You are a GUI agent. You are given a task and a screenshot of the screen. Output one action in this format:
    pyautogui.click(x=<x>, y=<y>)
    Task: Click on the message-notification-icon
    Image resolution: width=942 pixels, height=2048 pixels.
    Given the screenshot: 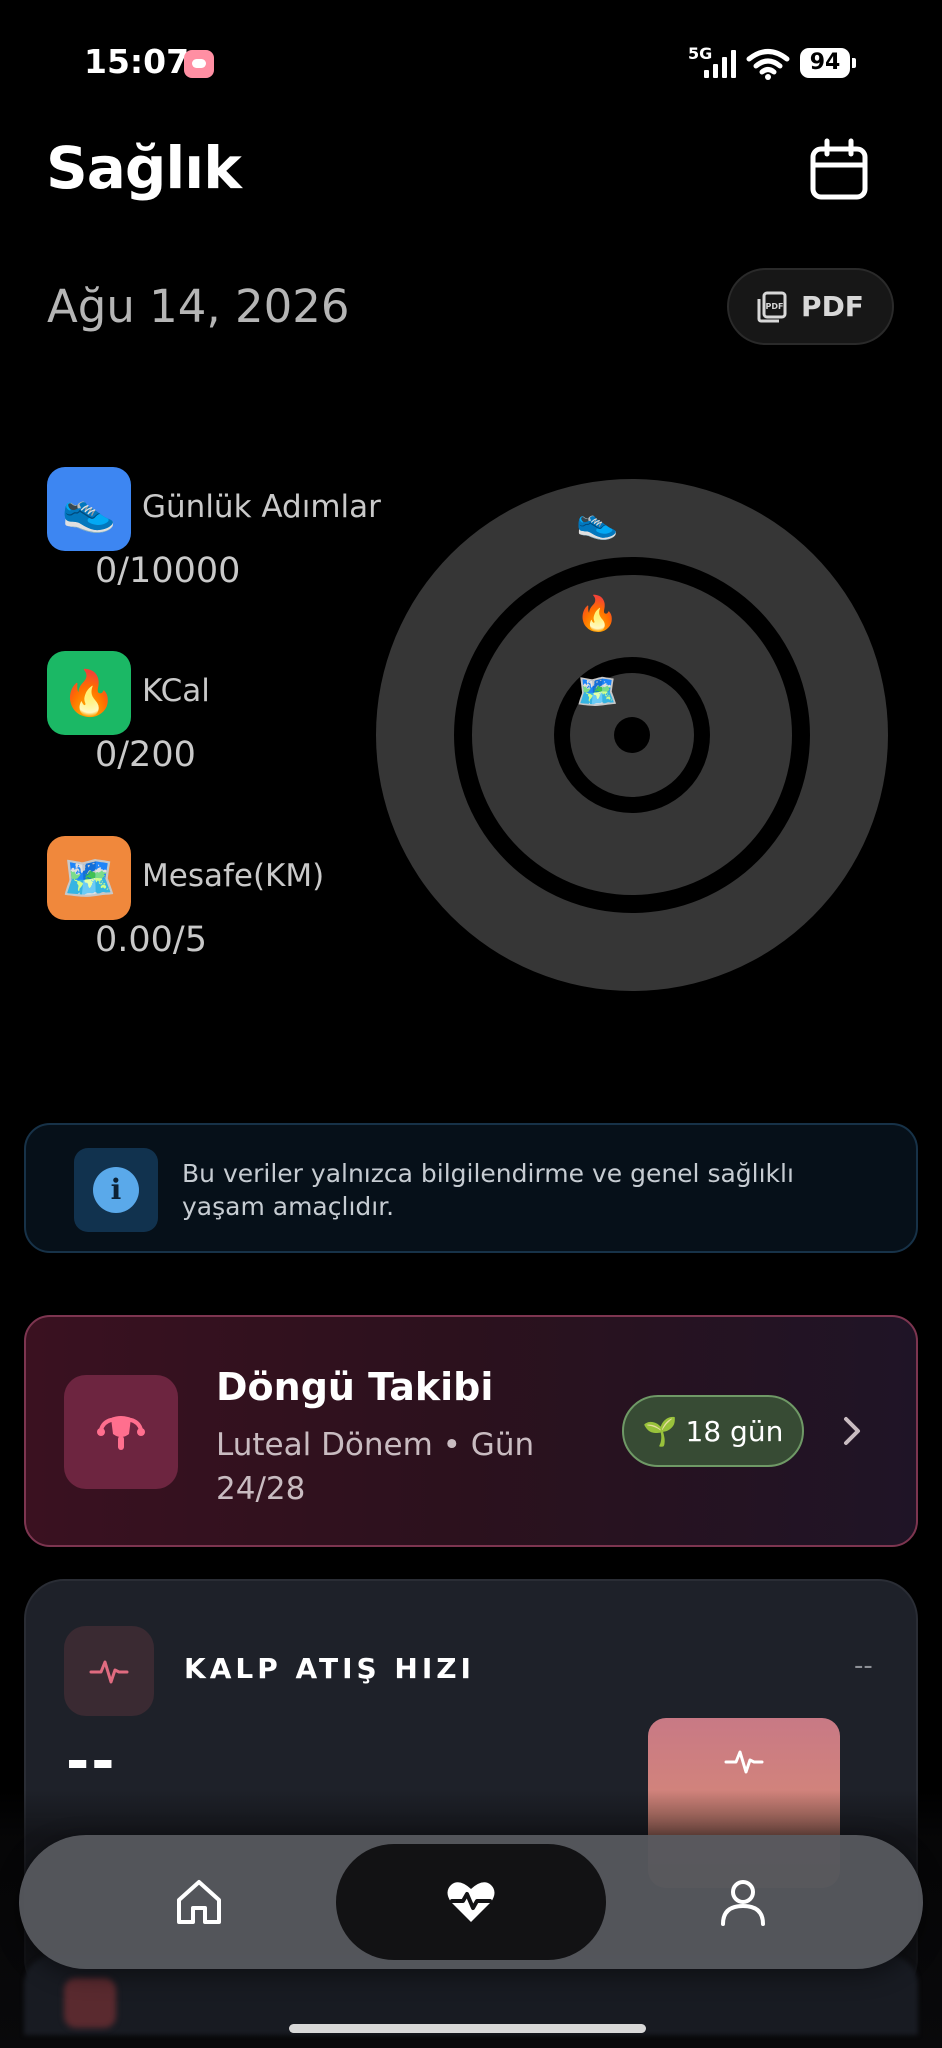 What is the action you would take?
    pyautogui.click(x=199, y=64)
    